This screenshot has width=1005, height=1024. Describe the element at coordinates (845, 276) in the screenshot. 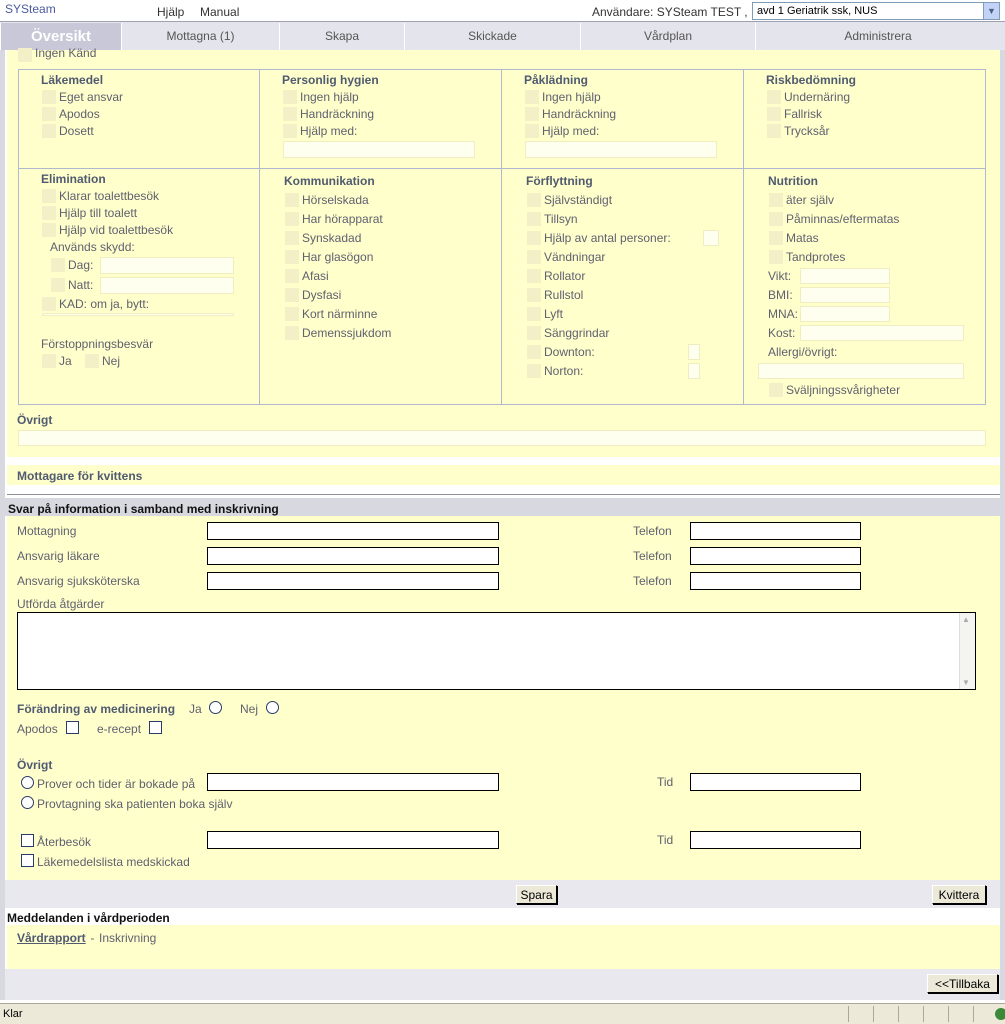

I see `vikt-input` at that location.